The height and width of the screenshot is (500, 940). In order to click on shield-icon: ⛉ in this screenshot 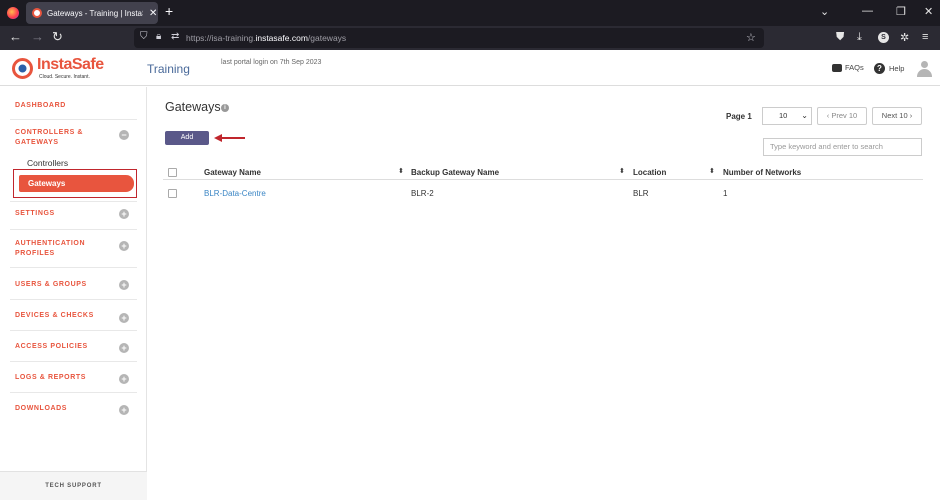, I will do `click(144, 36)`.